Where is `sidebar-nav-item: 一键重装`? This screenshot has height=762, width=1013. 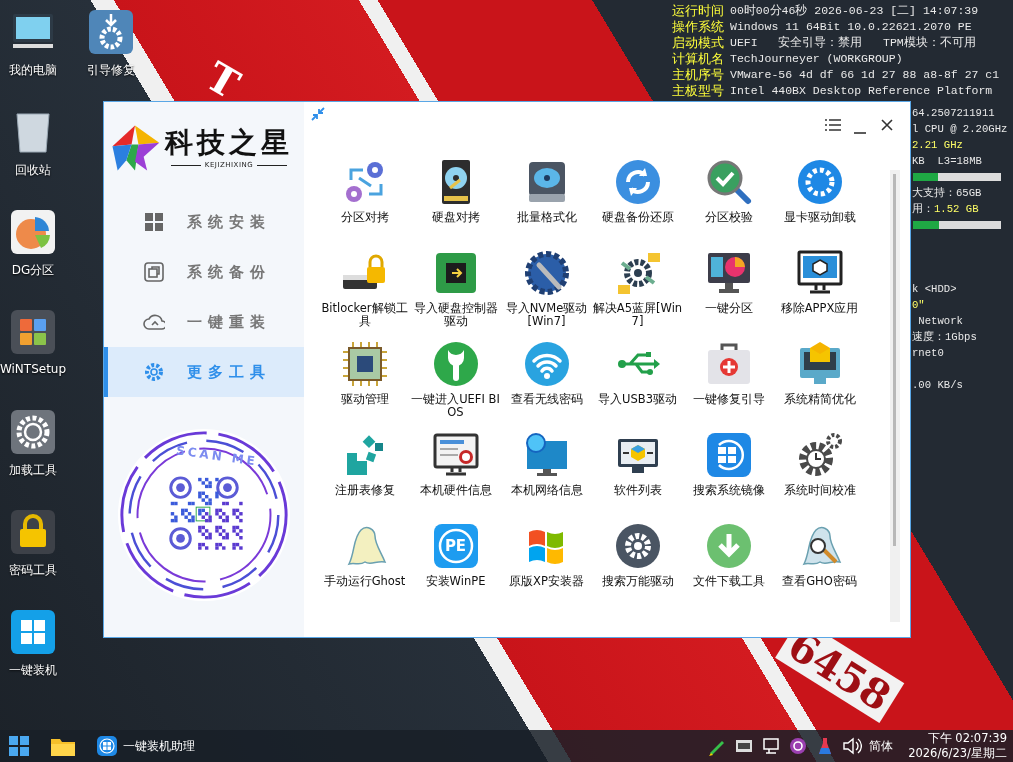 sidebar-nav-item: 一键重装 is located at coordinates (204, 322).